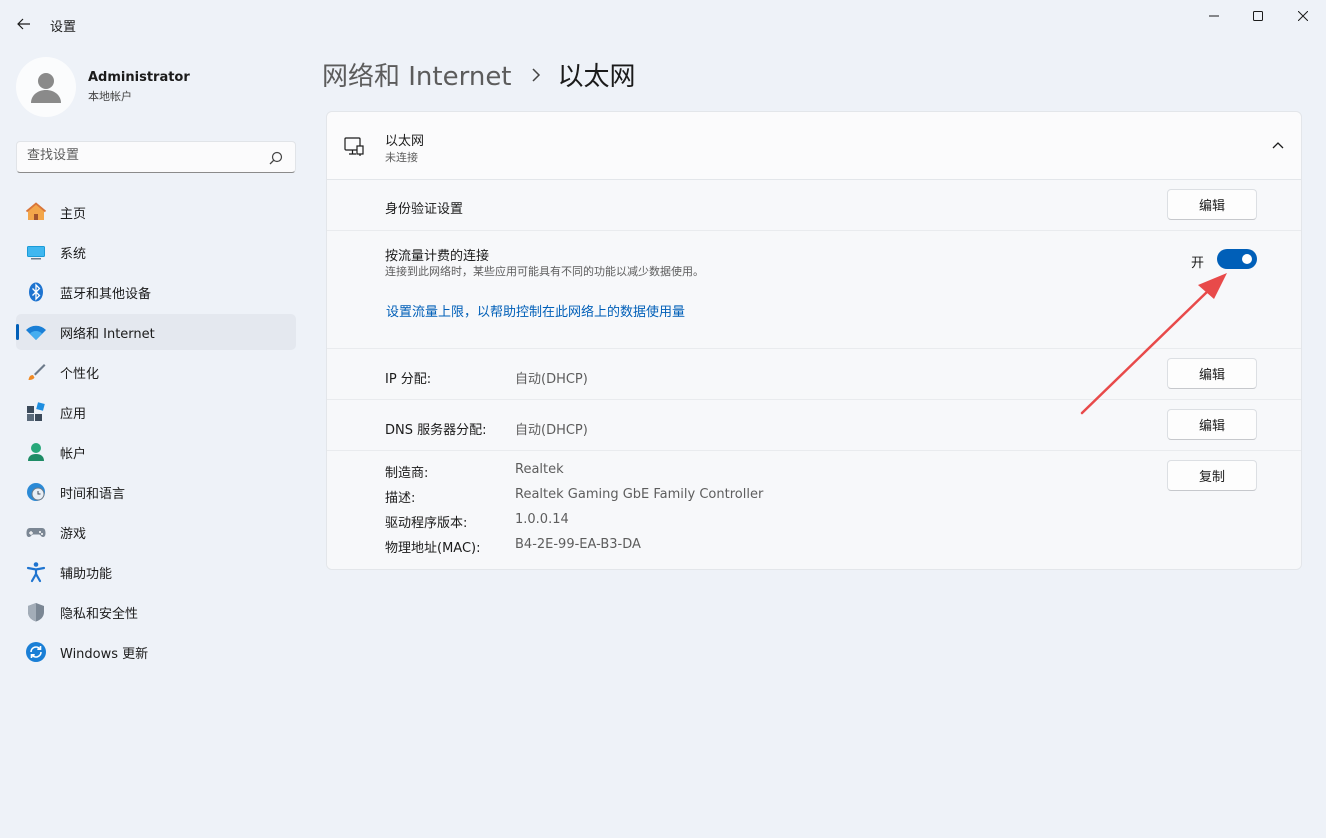 This screenshot has height=838, width=1326. I want to click on minimize-button, so click(1214, 16).